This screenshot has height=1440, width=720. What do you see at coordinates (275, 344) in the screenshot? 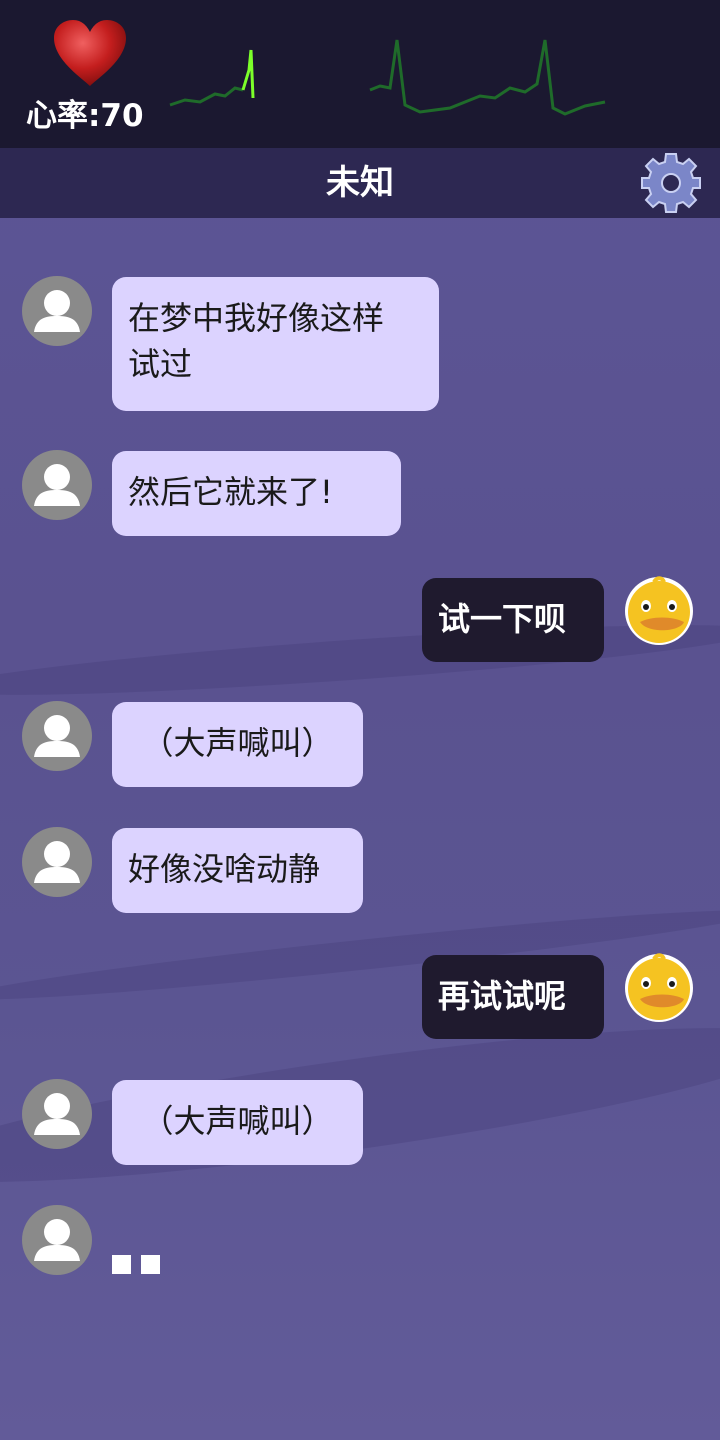
I see `message-bubble-received: 在梦中我好像这样 试过` at bounding box center [275, 344].